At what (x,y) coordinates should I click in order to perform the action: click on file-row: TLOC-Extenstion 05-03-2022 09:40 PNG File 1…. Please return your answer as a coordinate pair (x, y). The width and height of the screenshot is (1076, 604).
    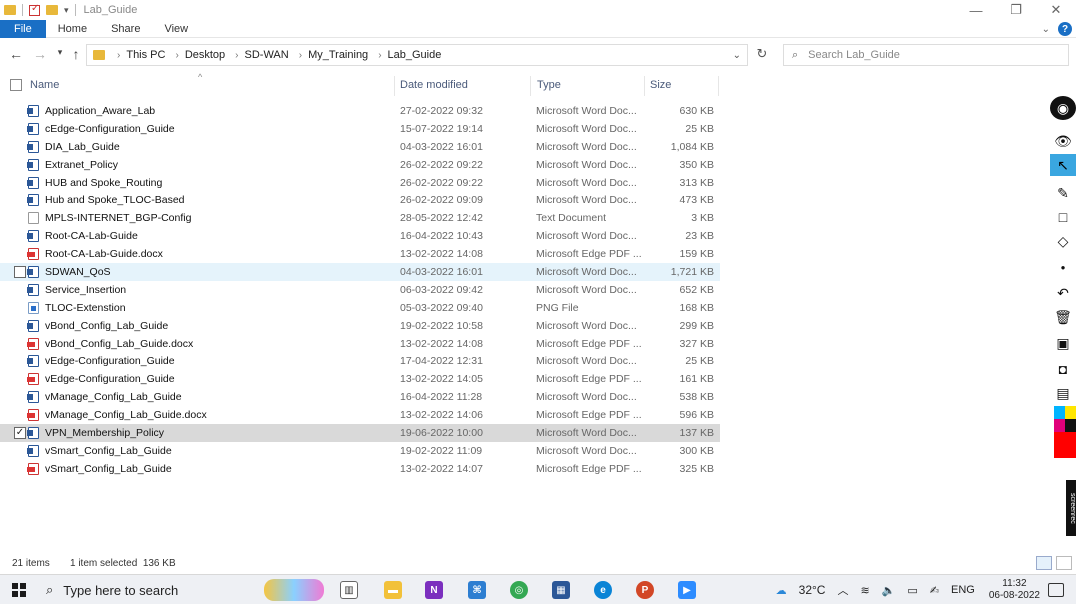
    Looking at the image, I should click on (360, 308).